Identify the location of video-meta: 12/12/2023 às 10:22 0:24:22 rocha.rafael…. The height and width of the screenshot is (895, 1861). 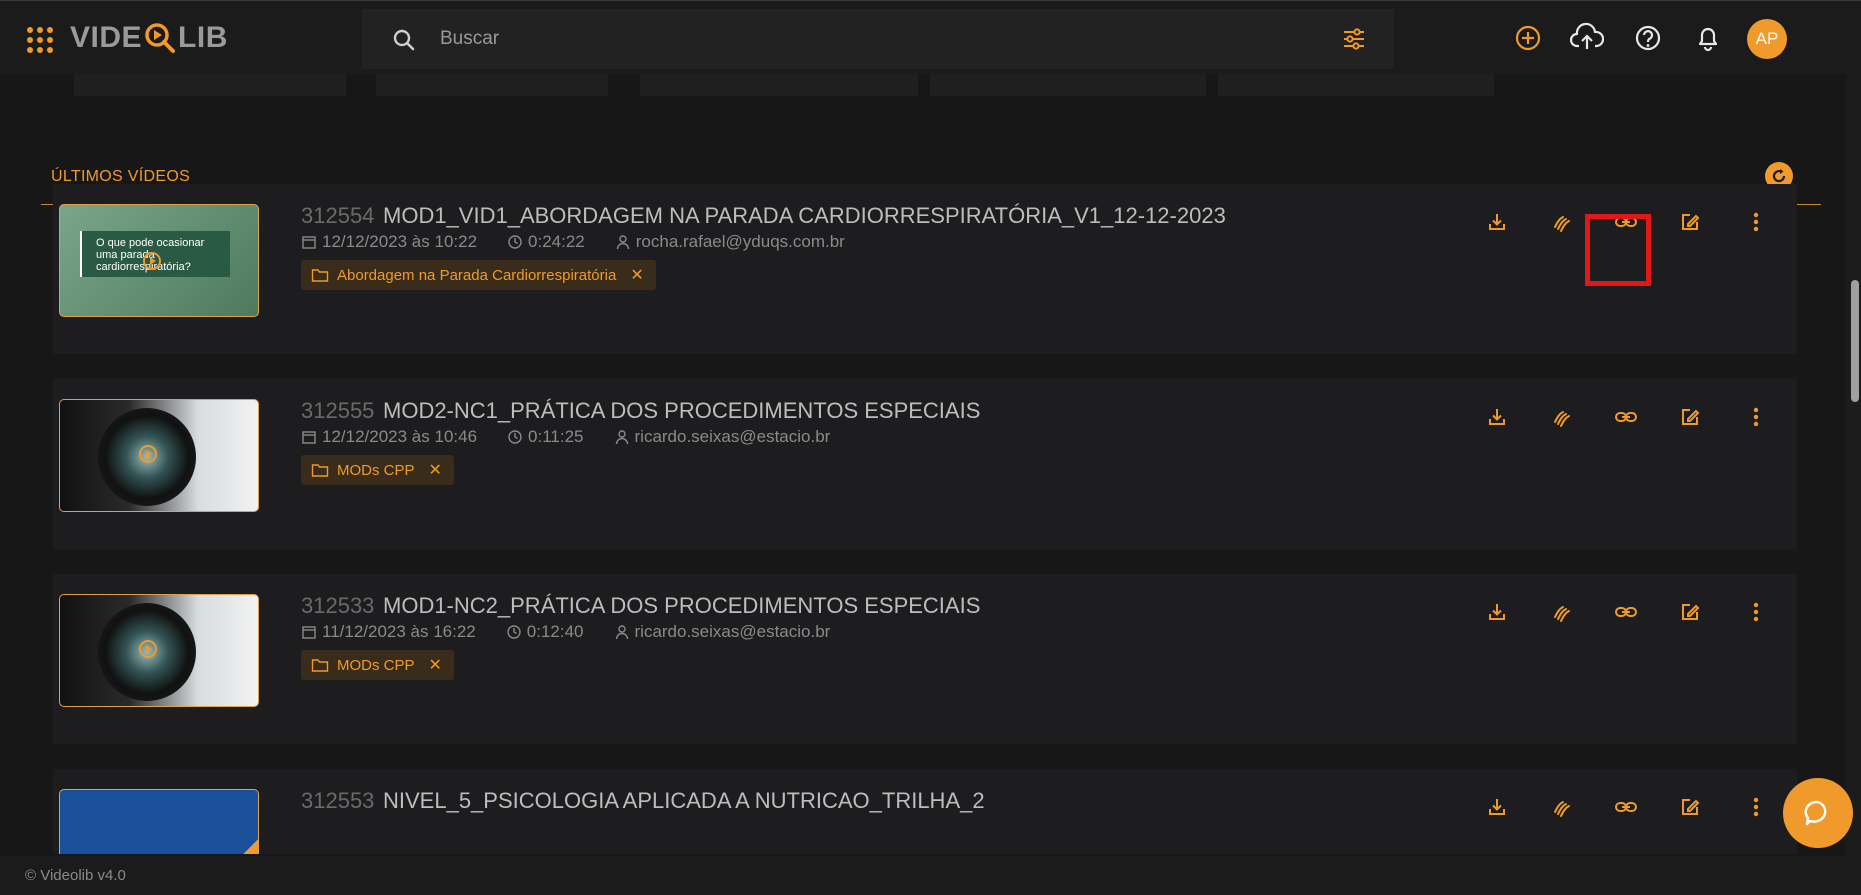
(588, 242).